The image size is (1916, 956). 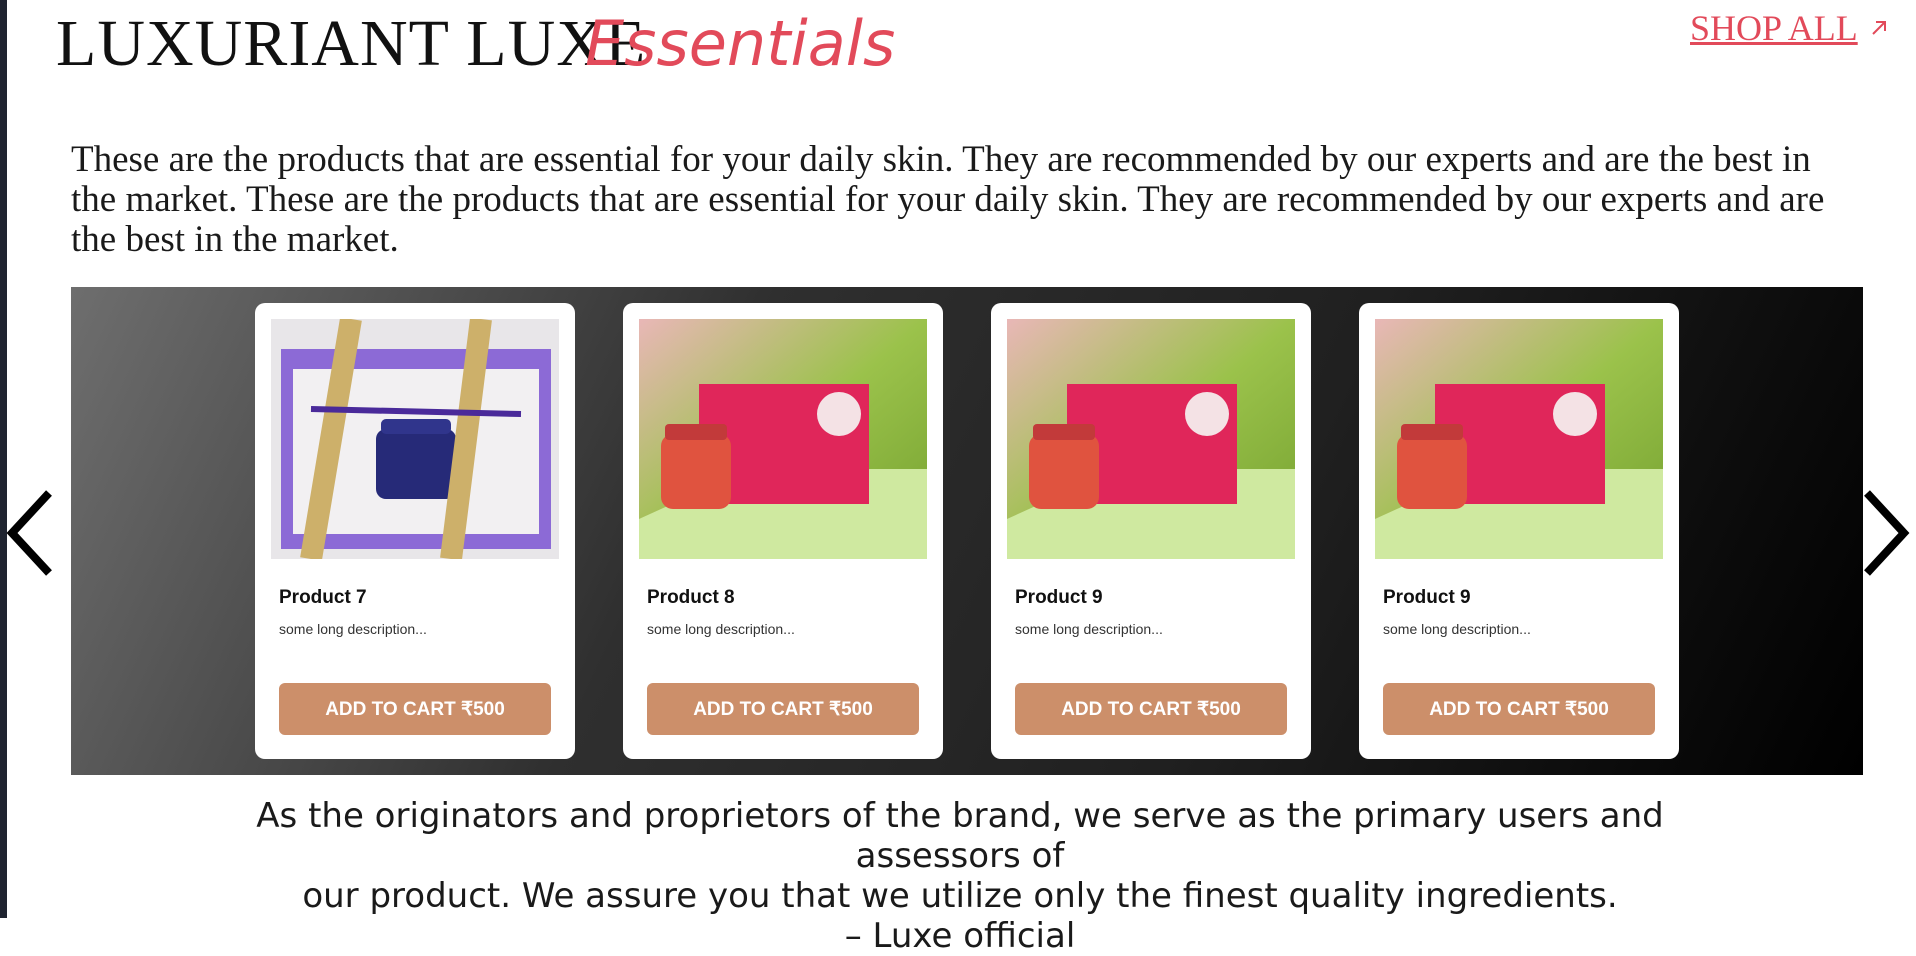 I want to click on chevron-right-icon, so click(x=1887, y=533).